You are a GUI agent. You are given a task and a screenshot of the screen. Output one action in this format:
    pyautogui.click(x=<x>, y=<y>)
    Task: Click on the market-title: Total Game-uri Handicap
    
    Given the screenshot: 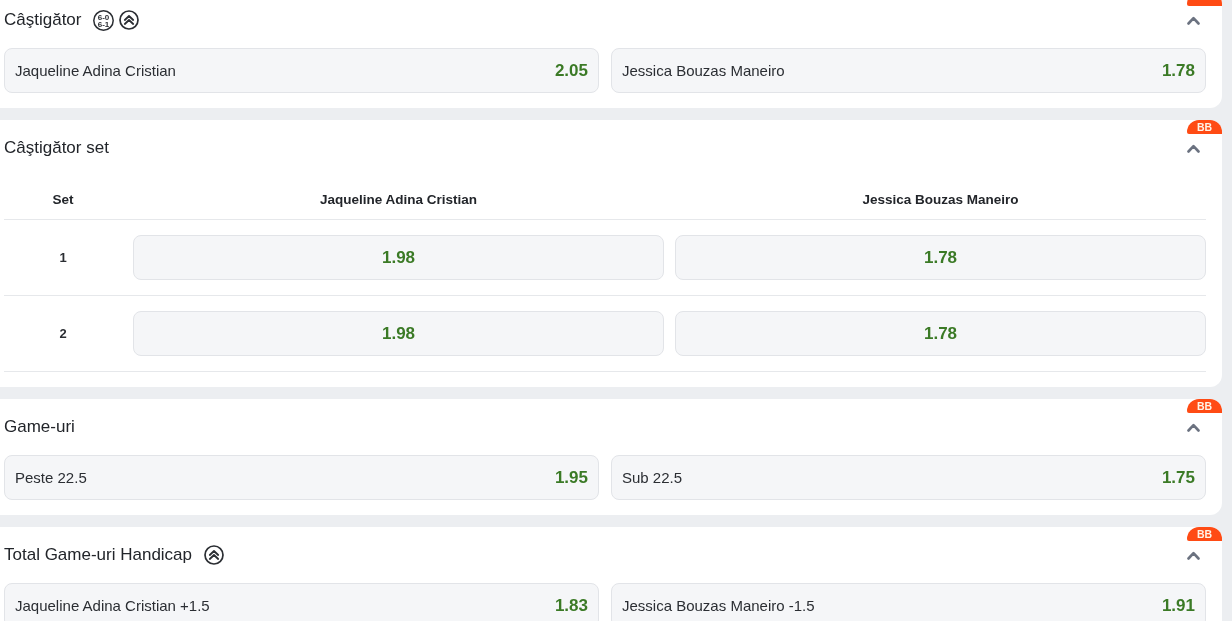 What is the action you would take?
    pyautogui.click(x=98, y=555)
    